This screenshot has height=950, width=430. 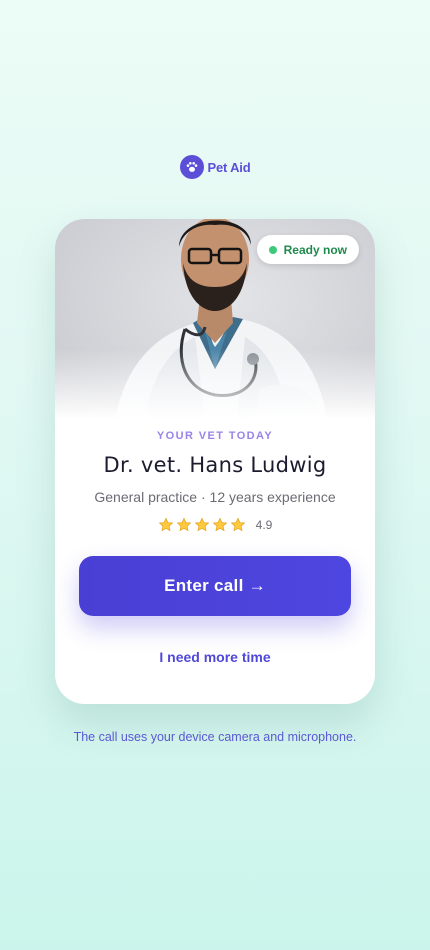 What do you see at coordinates (215, 465) in the screenshot?
I see `vet-name: Dr. vet. Hans Ludwig` at bounding box center [215, 465].